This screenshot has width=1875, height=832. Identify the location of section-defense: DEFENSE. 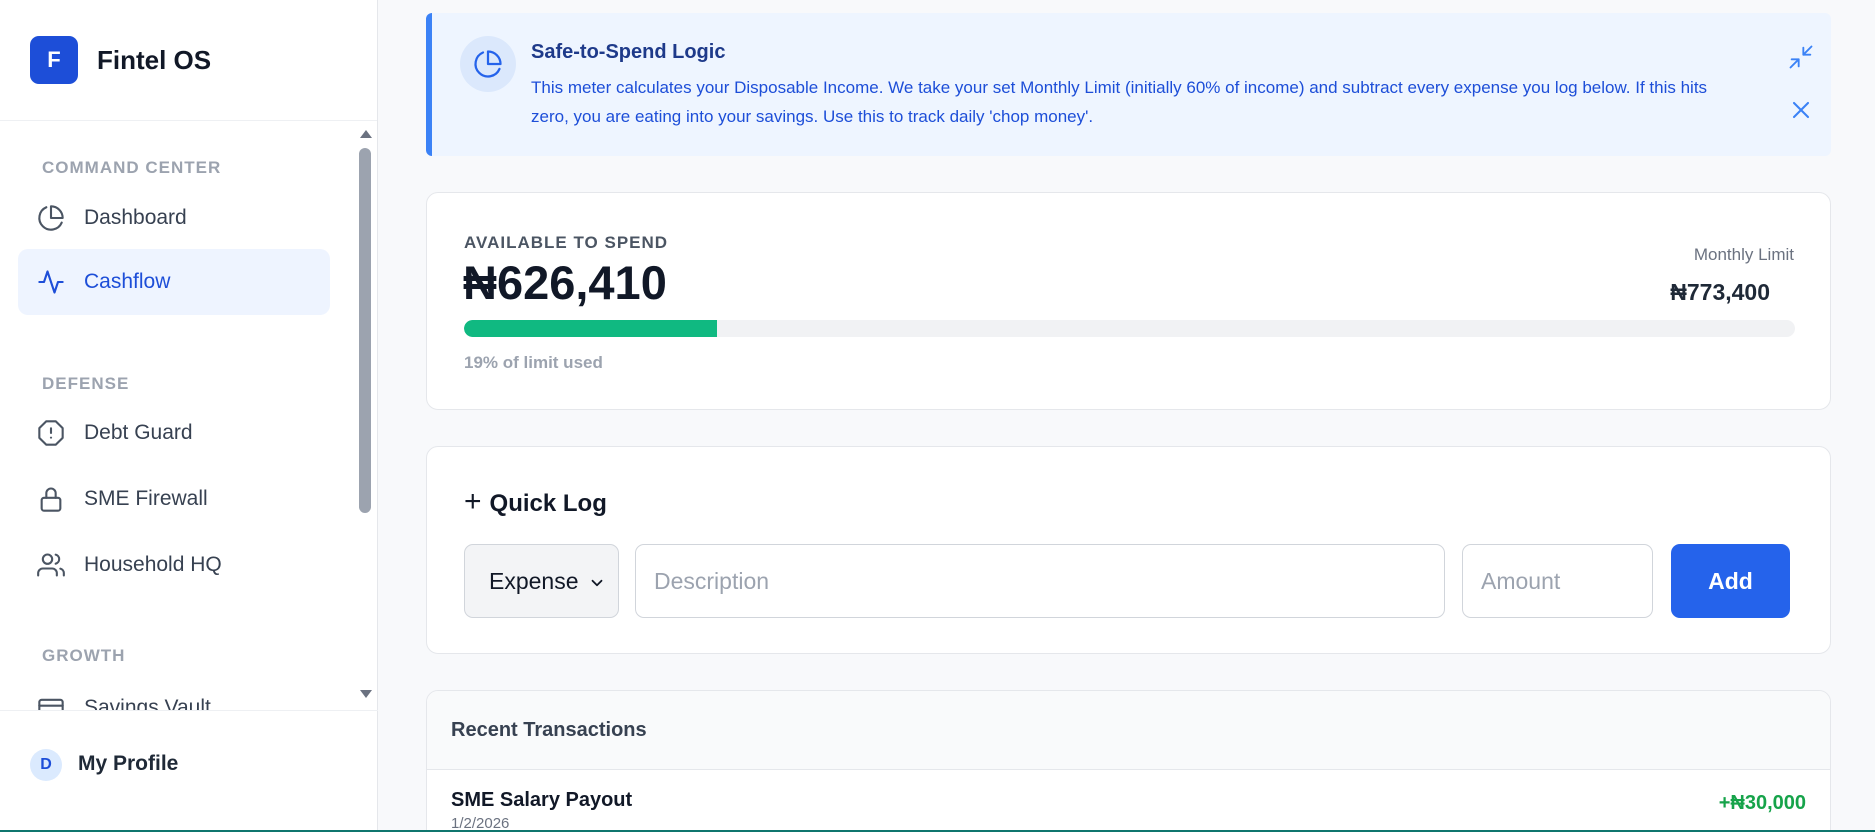
(86, 383).